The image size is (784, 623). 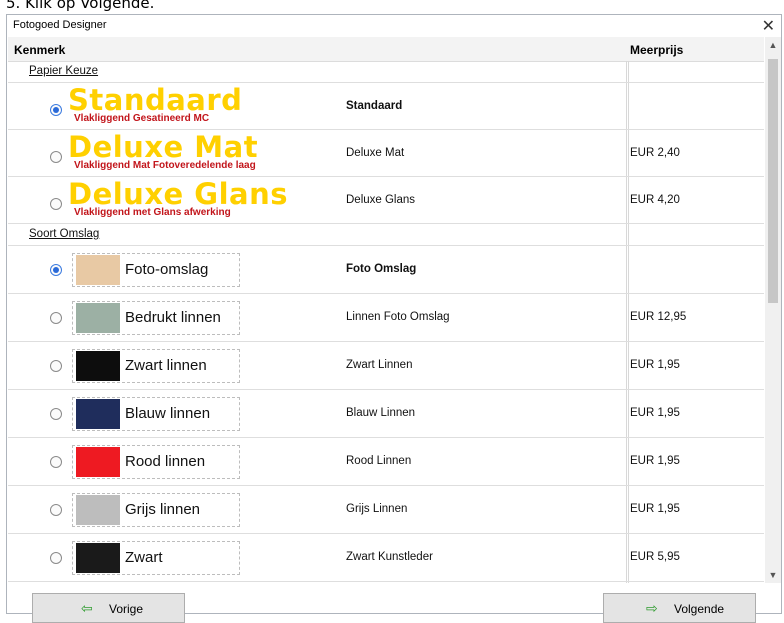 What do you see at coordinates (773, 310) in the screenshot?
I see `vertical-scrollbar: ▲ ▼` at bounding box center [773, 310].